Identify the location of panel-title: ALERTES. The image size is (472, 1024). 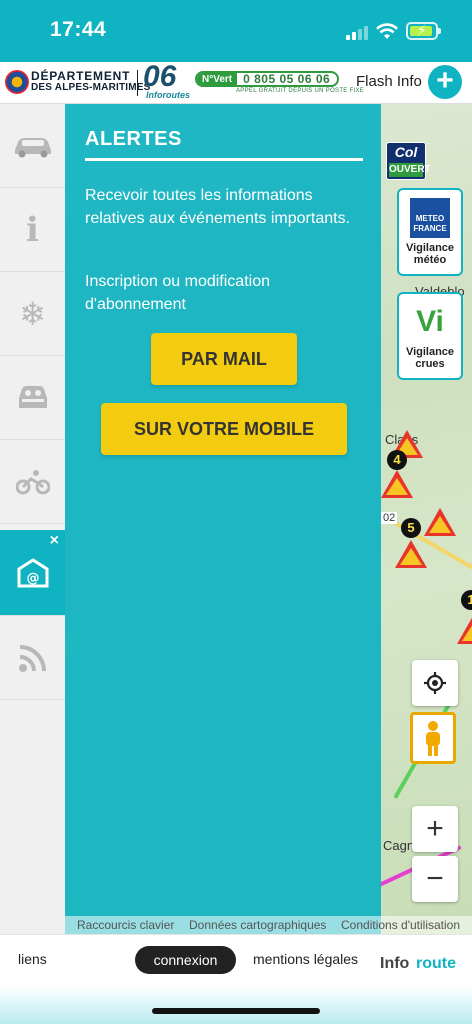
(133, 139).